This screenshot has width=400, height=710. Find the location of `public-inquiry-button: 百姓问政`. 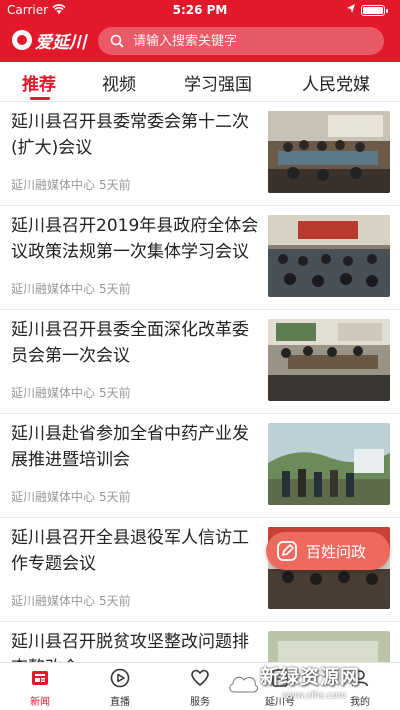

public-inquiry-button: 百姓问政 is located at coordinates (328, 551).